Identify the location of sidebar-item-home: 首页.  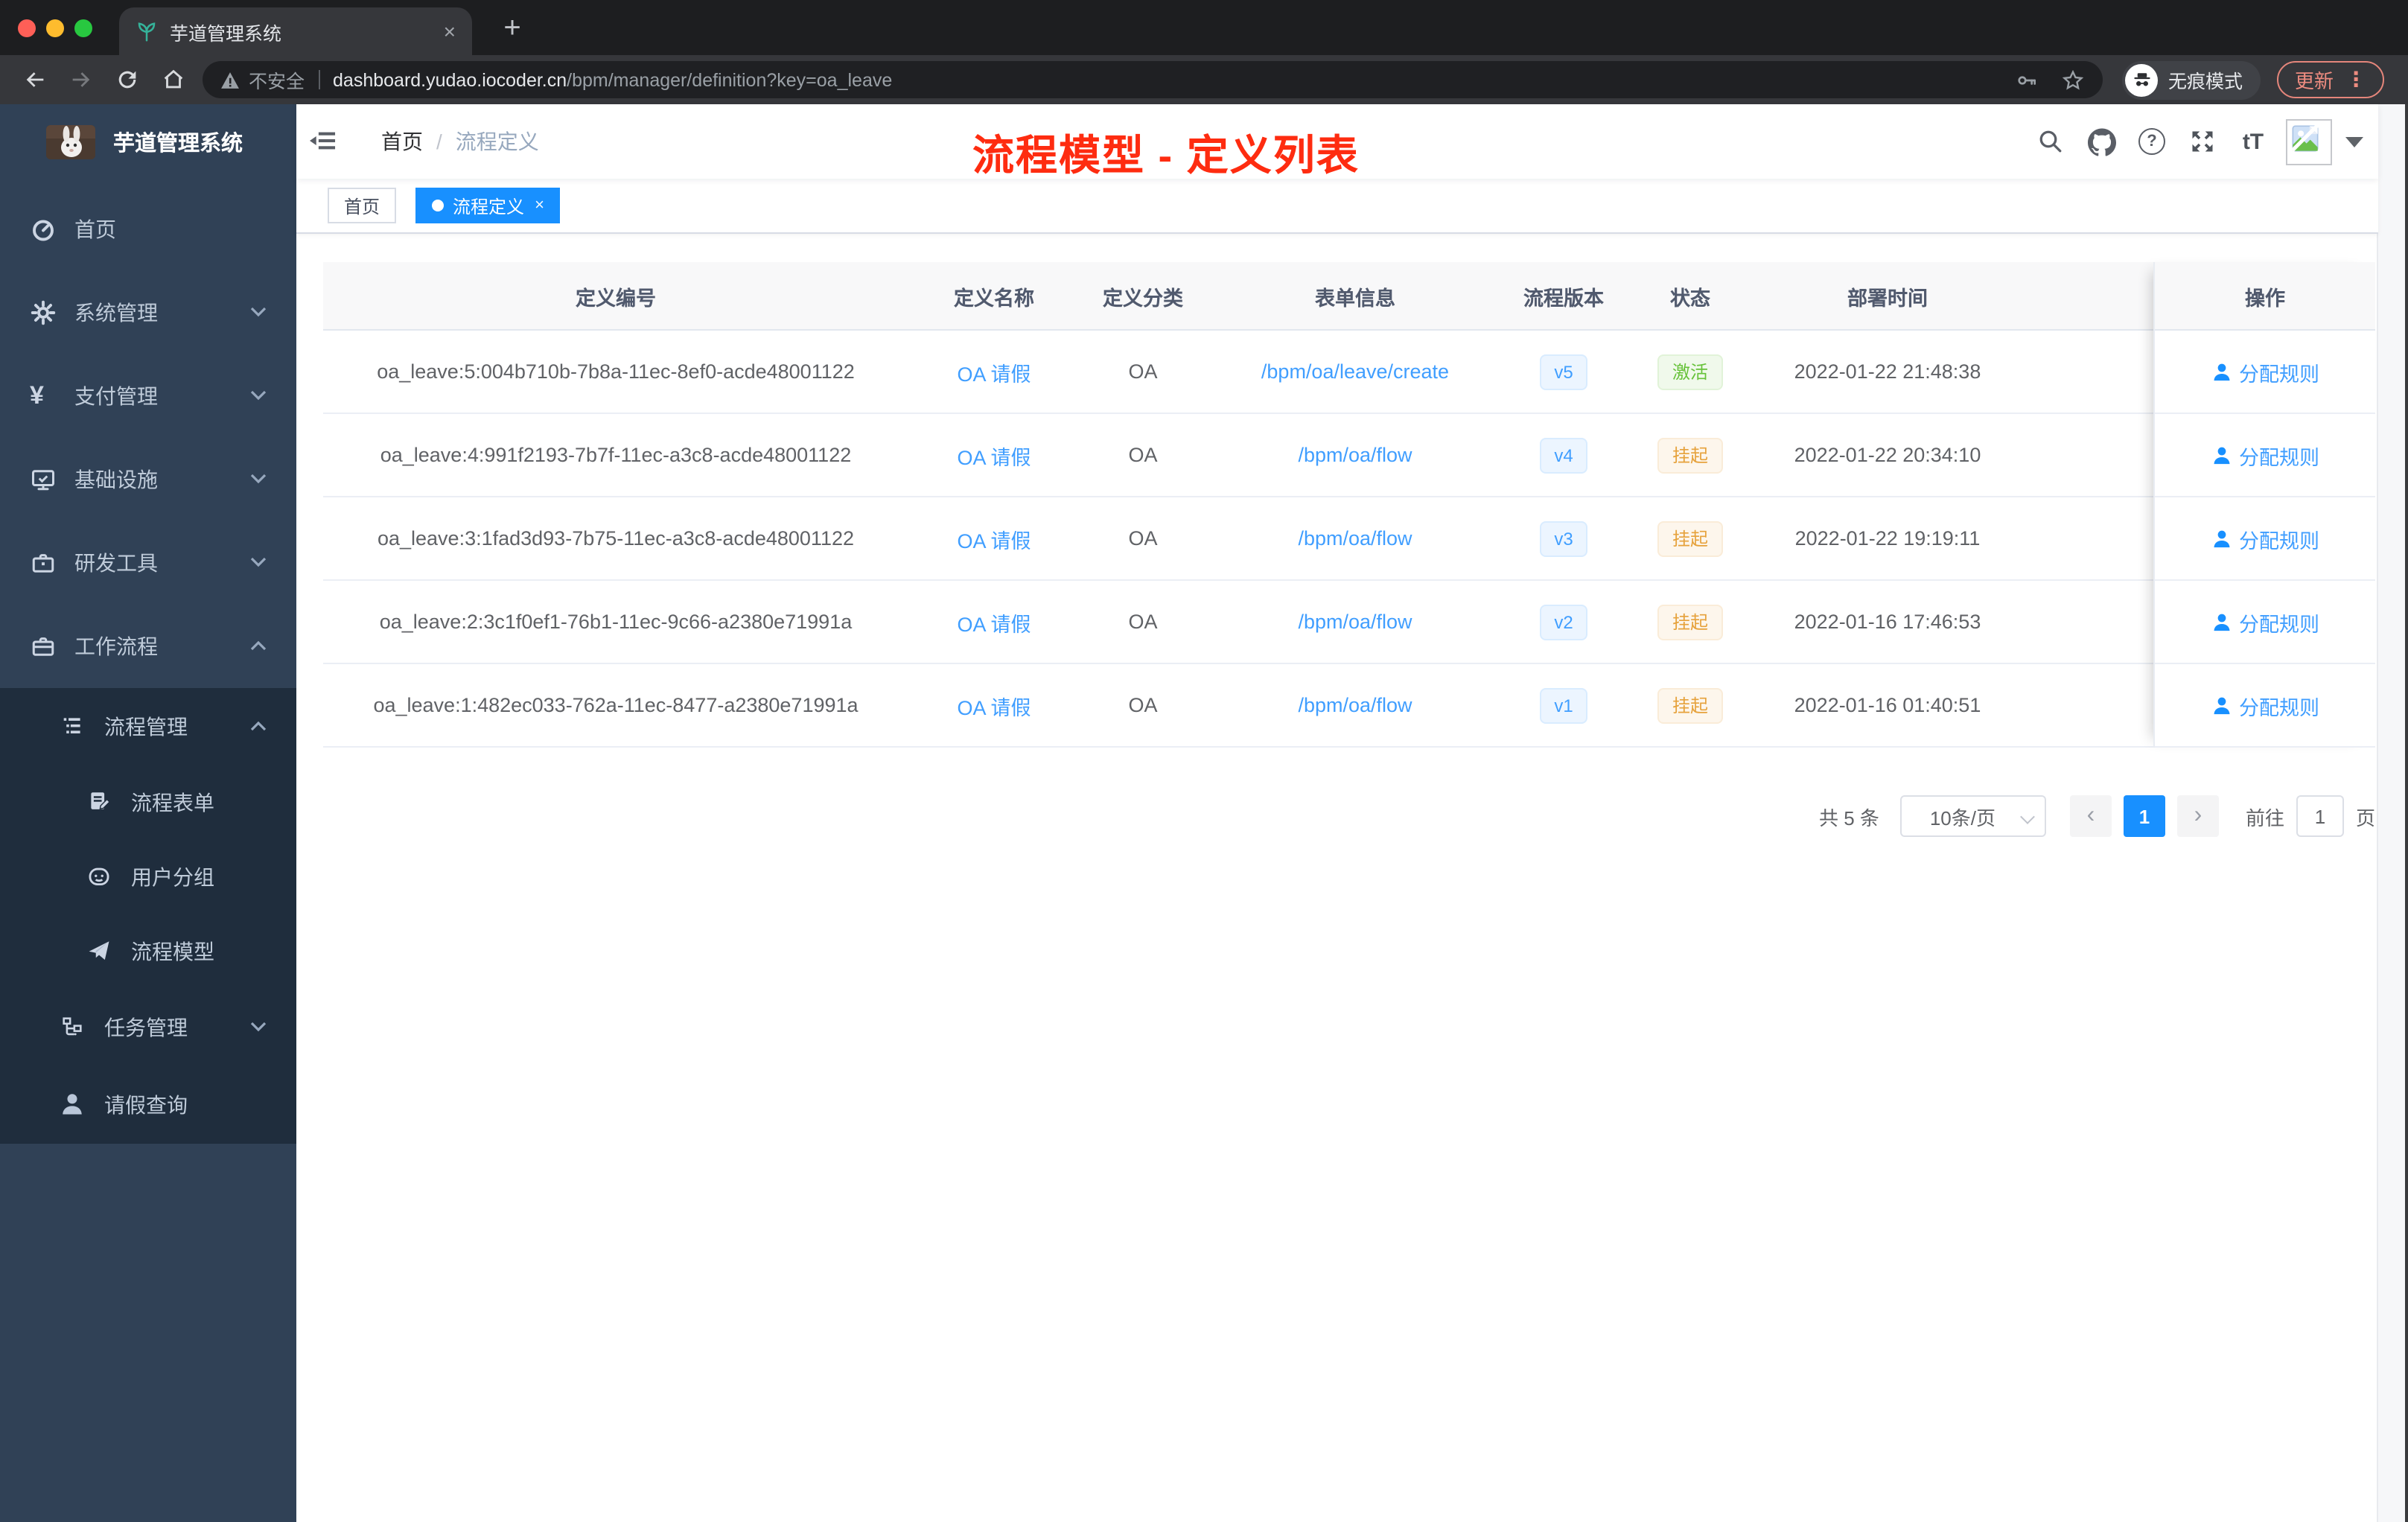
(148, 229).